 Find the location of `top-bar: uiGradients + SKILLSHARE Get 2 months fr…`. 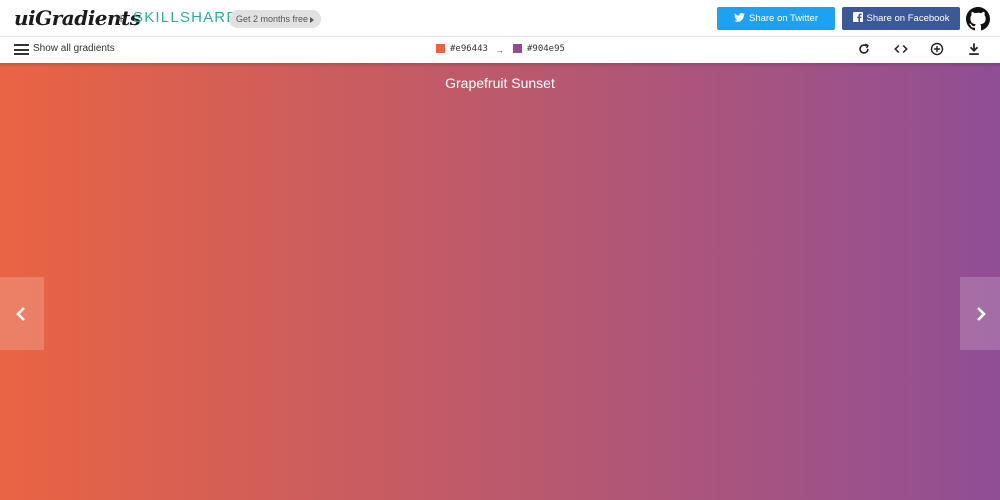

top-bar: uiGradients + SKILLSHARE Get 2 months fr… is located at coordinates (500, 18).